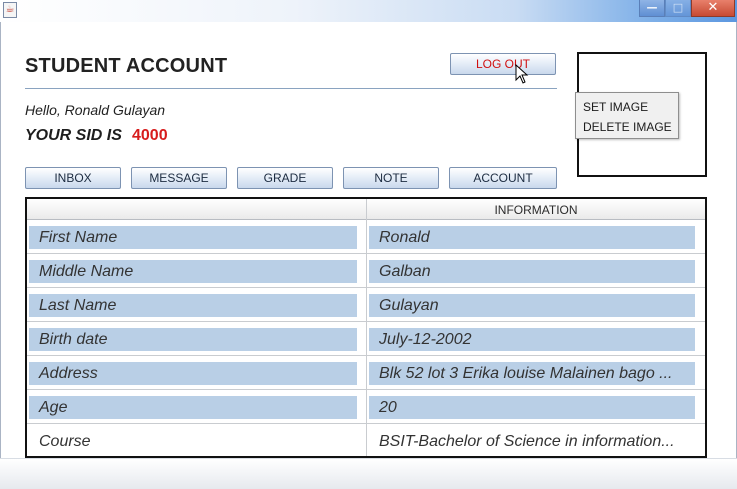  I want to click on field-cell: Last Name, so click(193, 305).